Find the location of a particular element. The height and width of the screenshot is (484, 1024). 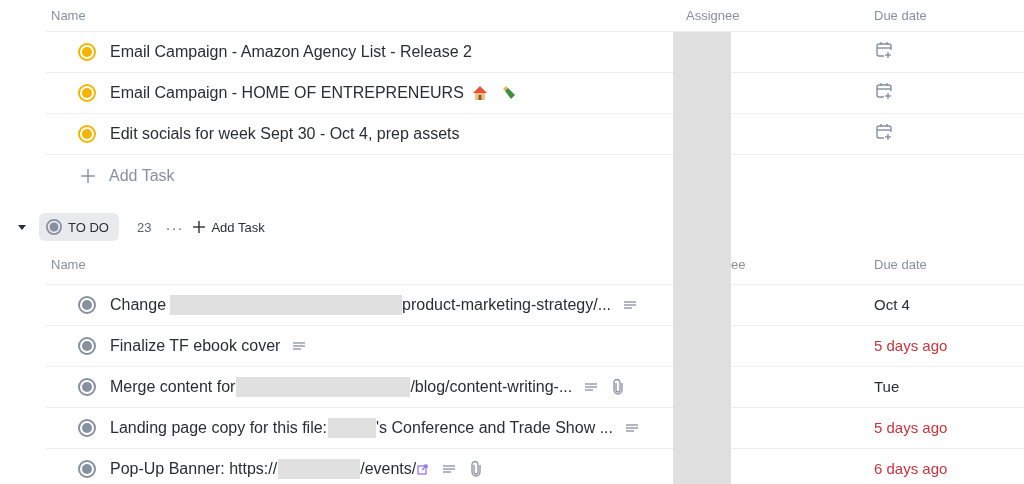

task-name: Change is located at coordinates (138, 305).